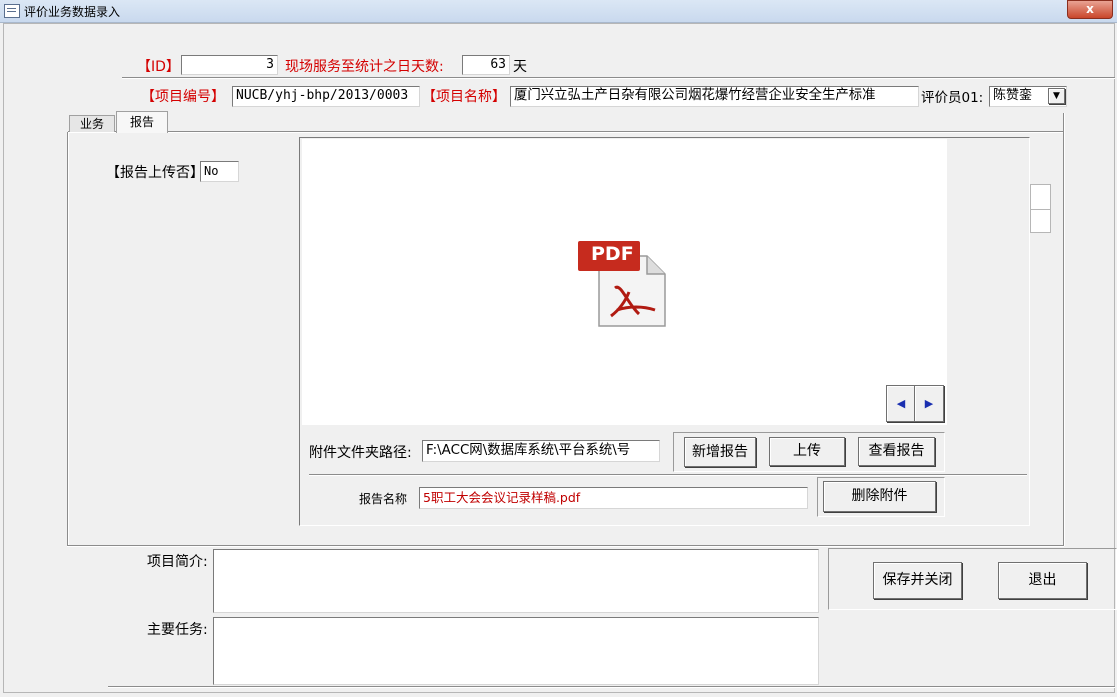 The width and height of the screenshot is (1117, 697). I want to click on tab-report: 报告, so click(142, 122).